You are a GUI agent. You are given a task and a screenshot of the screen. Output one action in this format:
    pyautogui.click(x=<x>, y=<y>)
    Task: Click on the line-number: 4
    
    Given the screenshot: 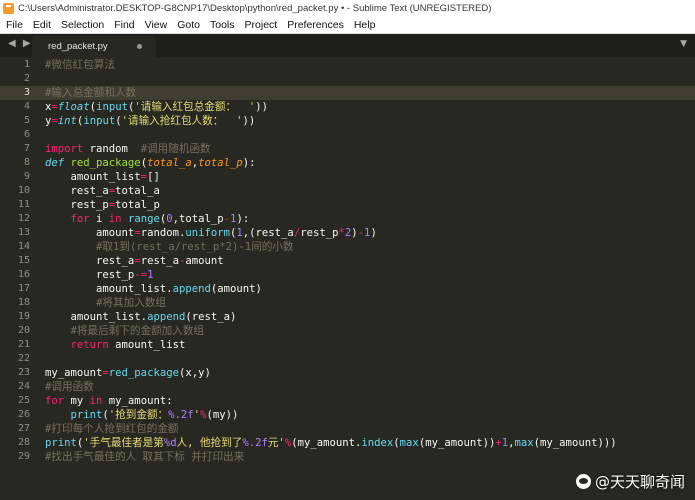 What is the action you would take?
    pyautogui.click(x=26, y=106)
    